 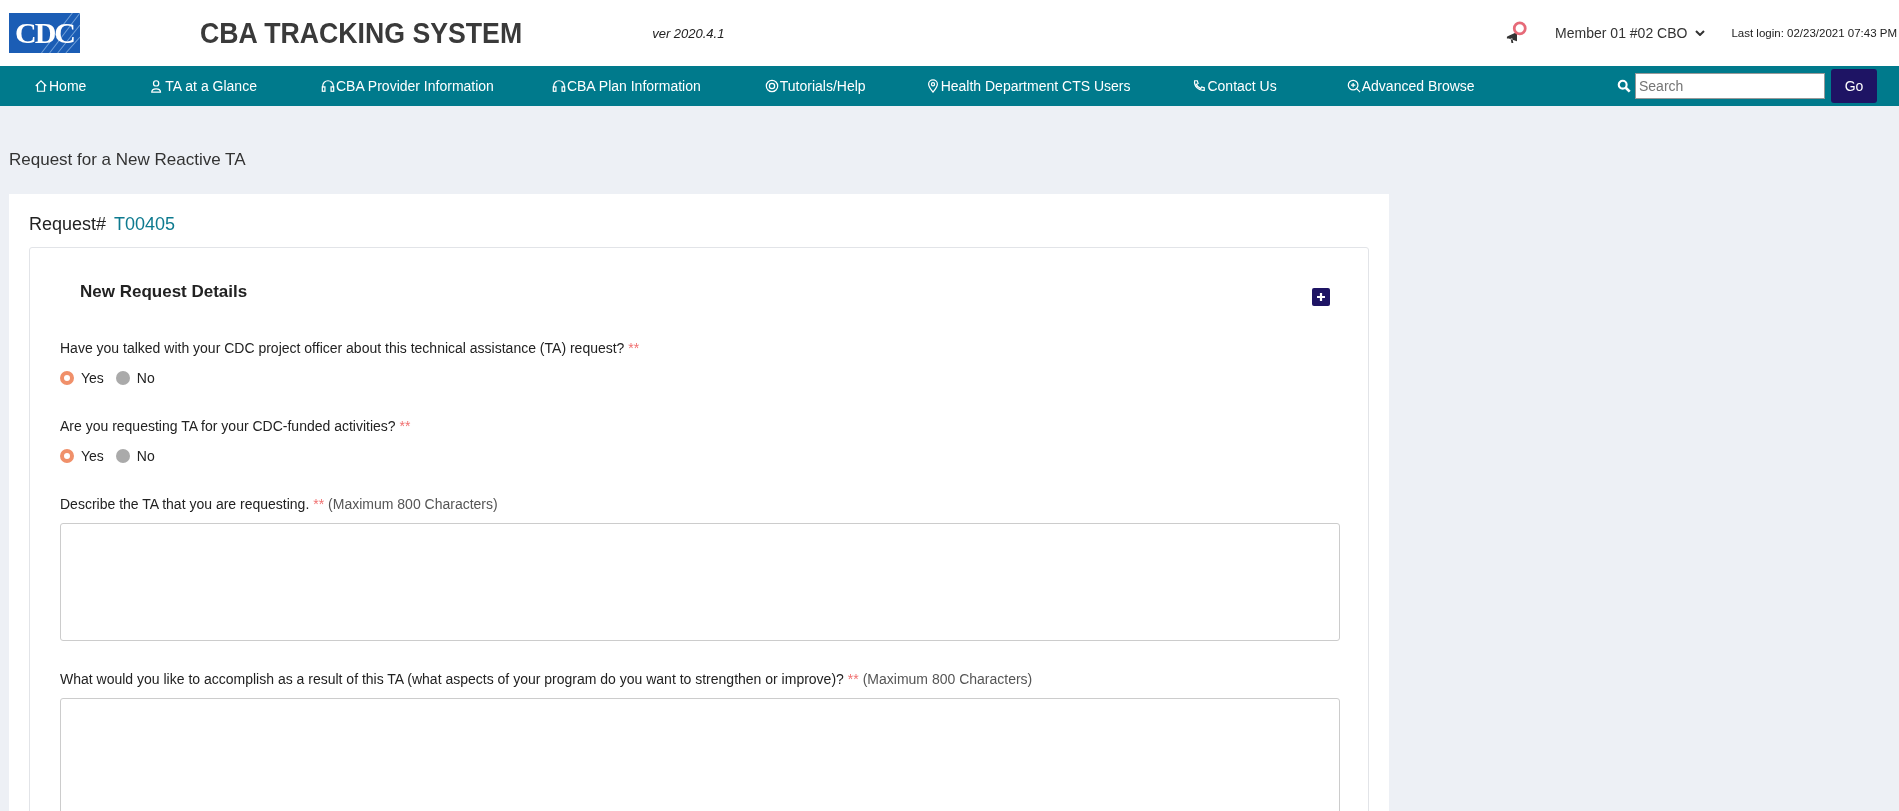 I want to click on search-icon, so click(x=1624, y=86).